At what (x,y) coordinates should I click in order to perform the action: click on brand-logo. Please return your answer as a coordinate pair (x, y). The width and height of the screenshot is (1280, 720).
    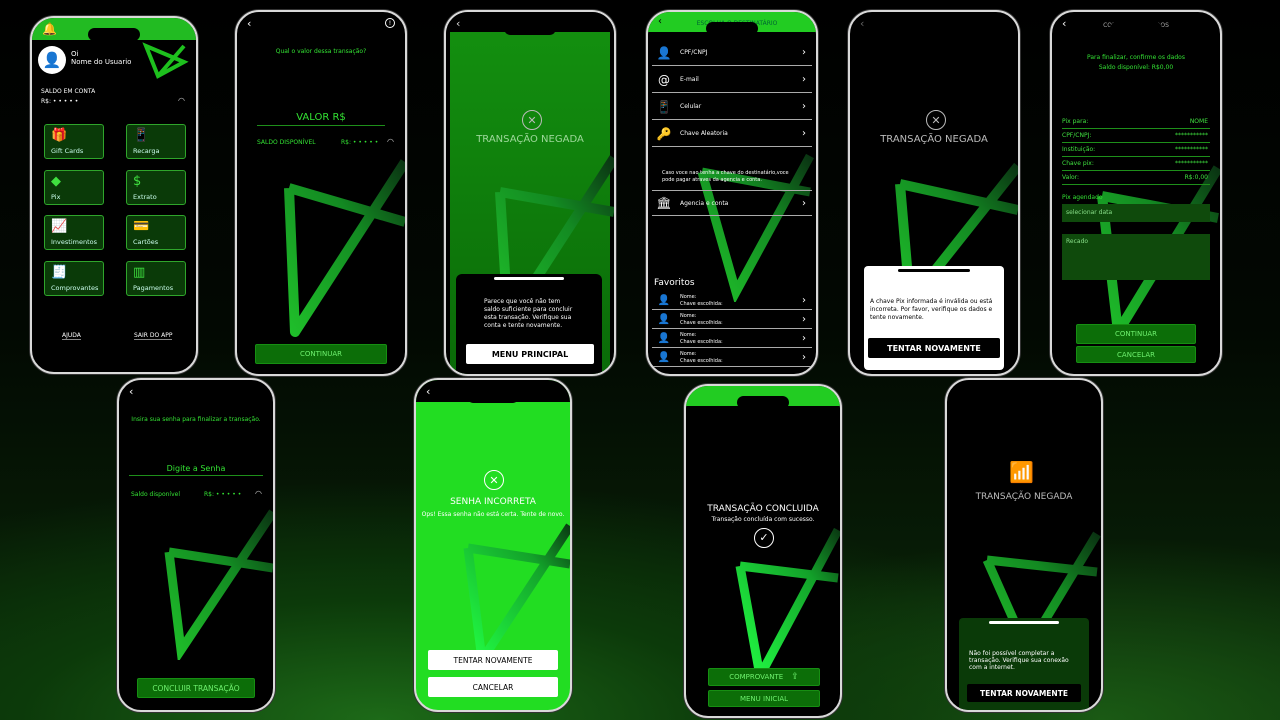
    Looking at the image, I should click on (165, 60).